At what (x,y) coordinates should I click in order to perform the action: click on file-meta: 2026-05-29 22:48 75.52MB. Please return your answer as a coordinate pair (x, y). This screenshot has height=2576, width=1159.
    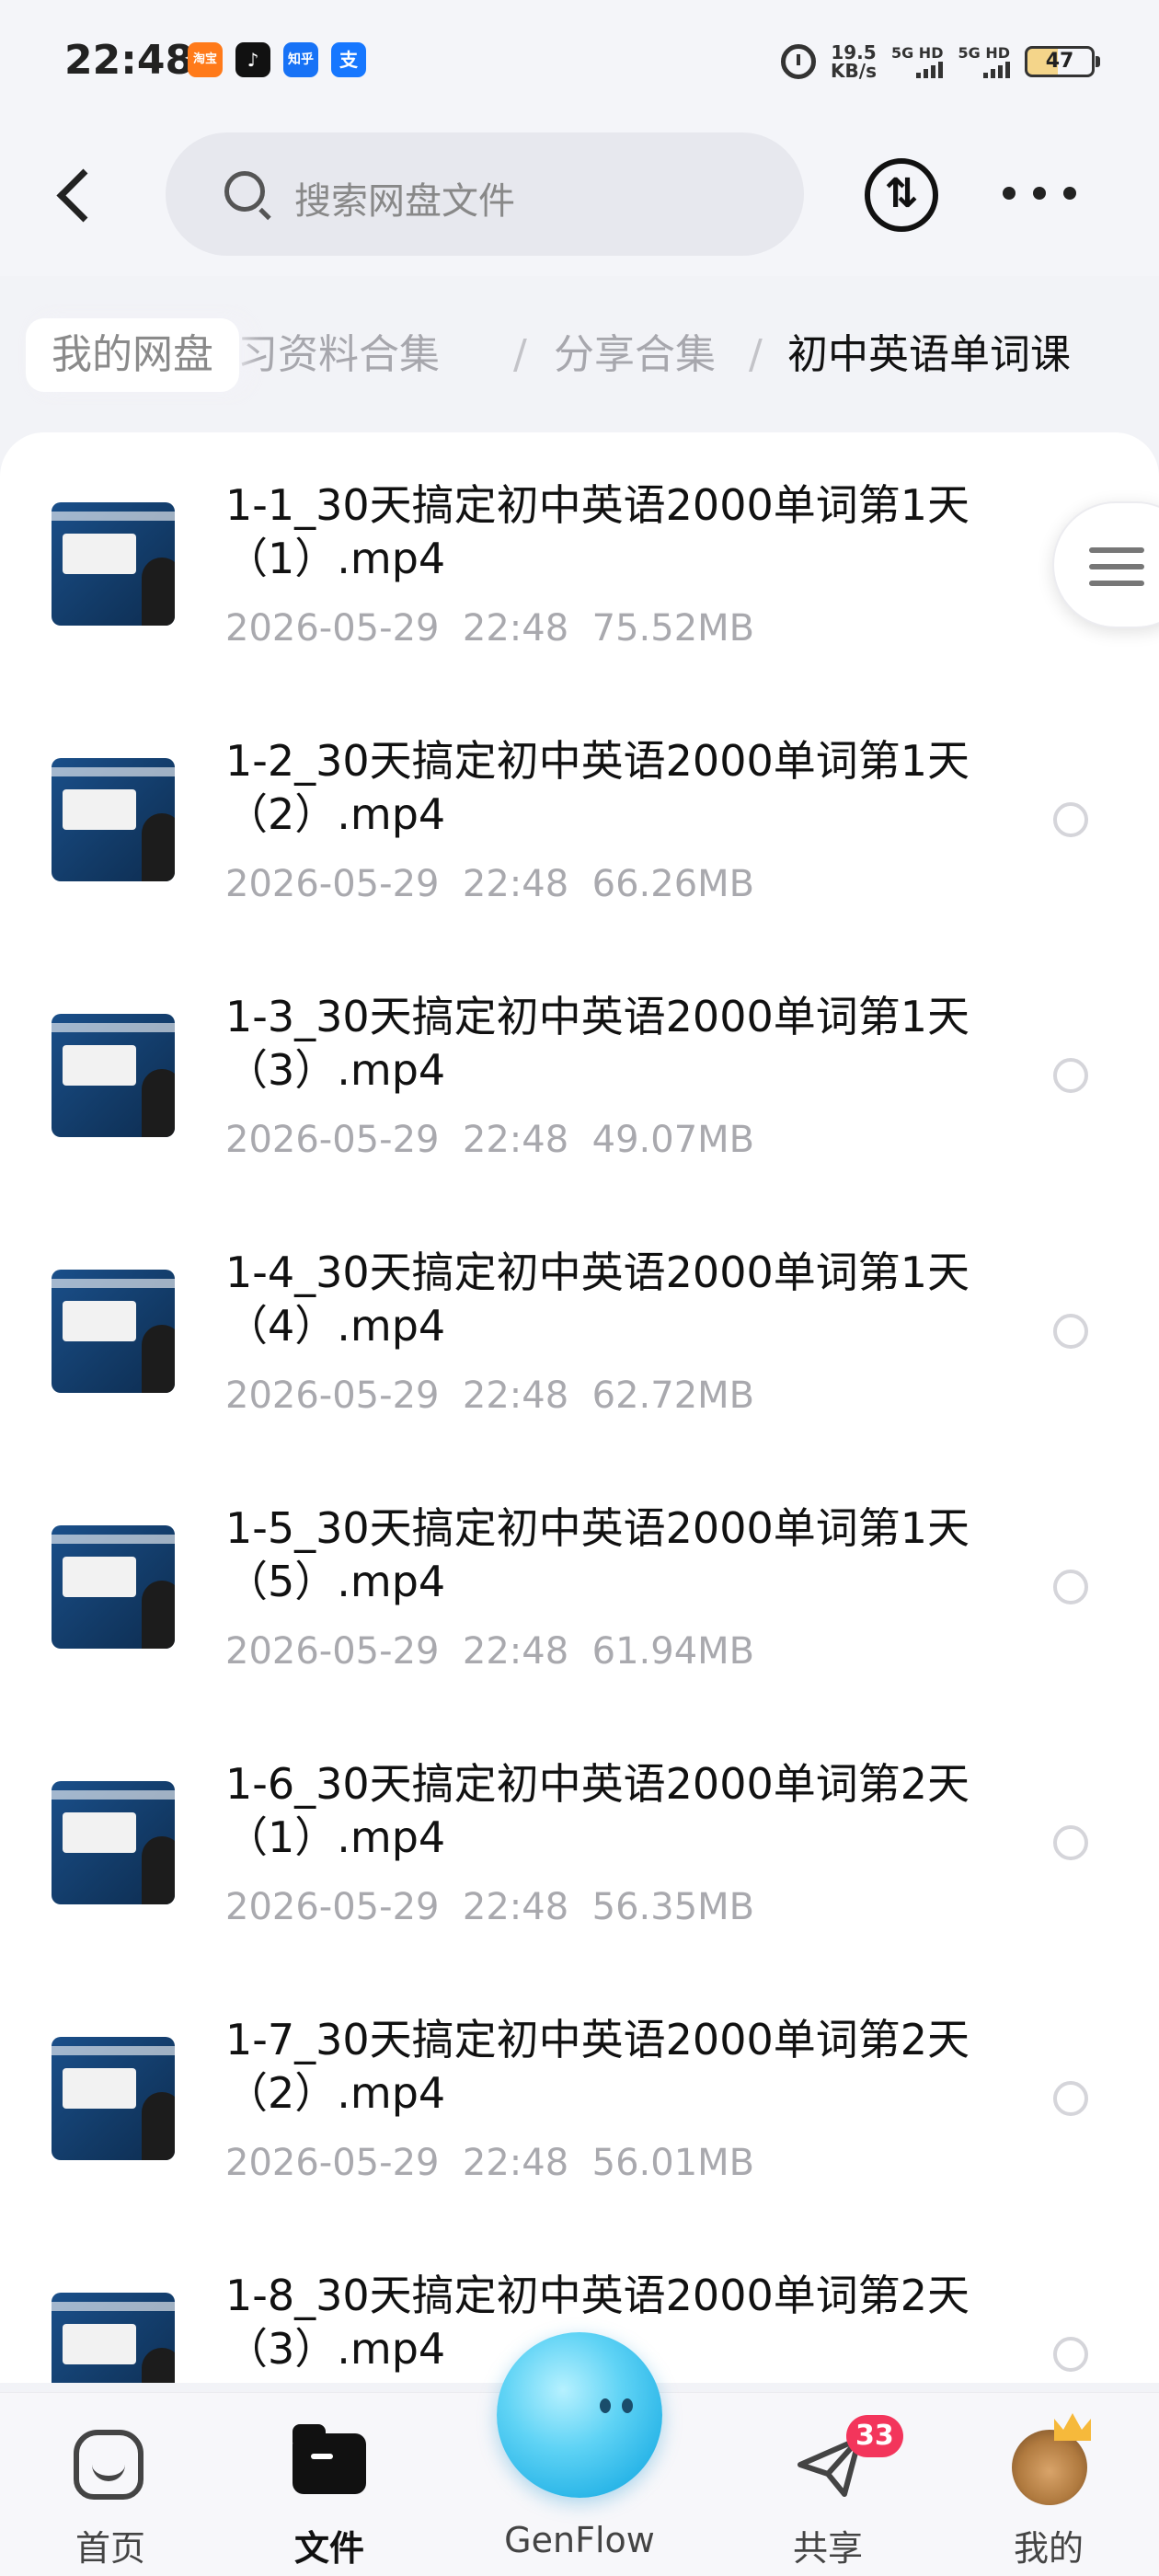
    Looking at the image, I should click on (489, 628).